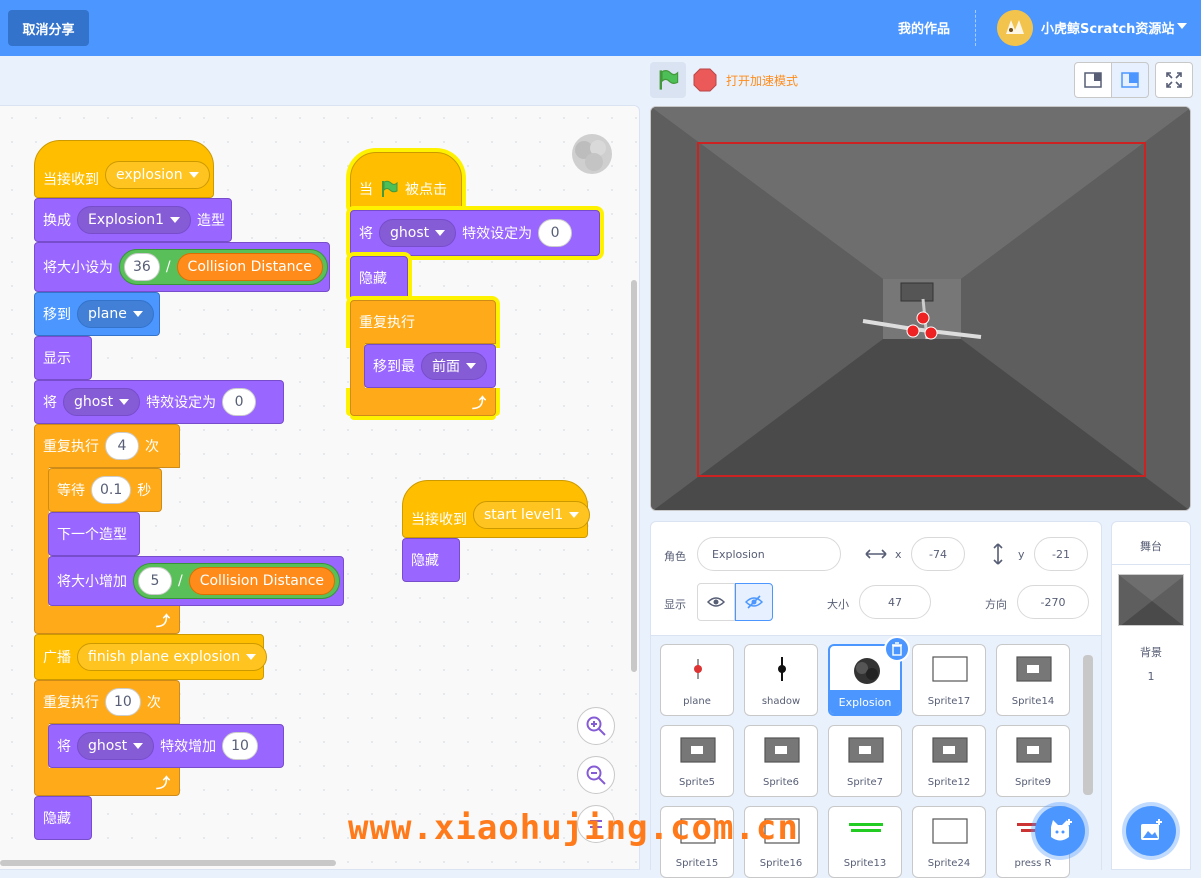 The image size is (1201, 878). I want to click on size-input: 47, so click(895, 602).